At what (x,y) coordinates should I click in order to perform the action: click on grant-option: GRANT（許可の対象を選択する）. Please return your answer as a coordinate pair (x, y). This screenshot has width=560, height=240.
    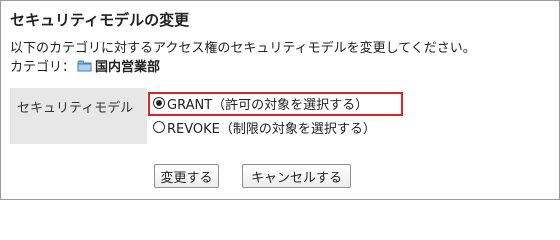
    Looking at the image, I should click on (260, 103).